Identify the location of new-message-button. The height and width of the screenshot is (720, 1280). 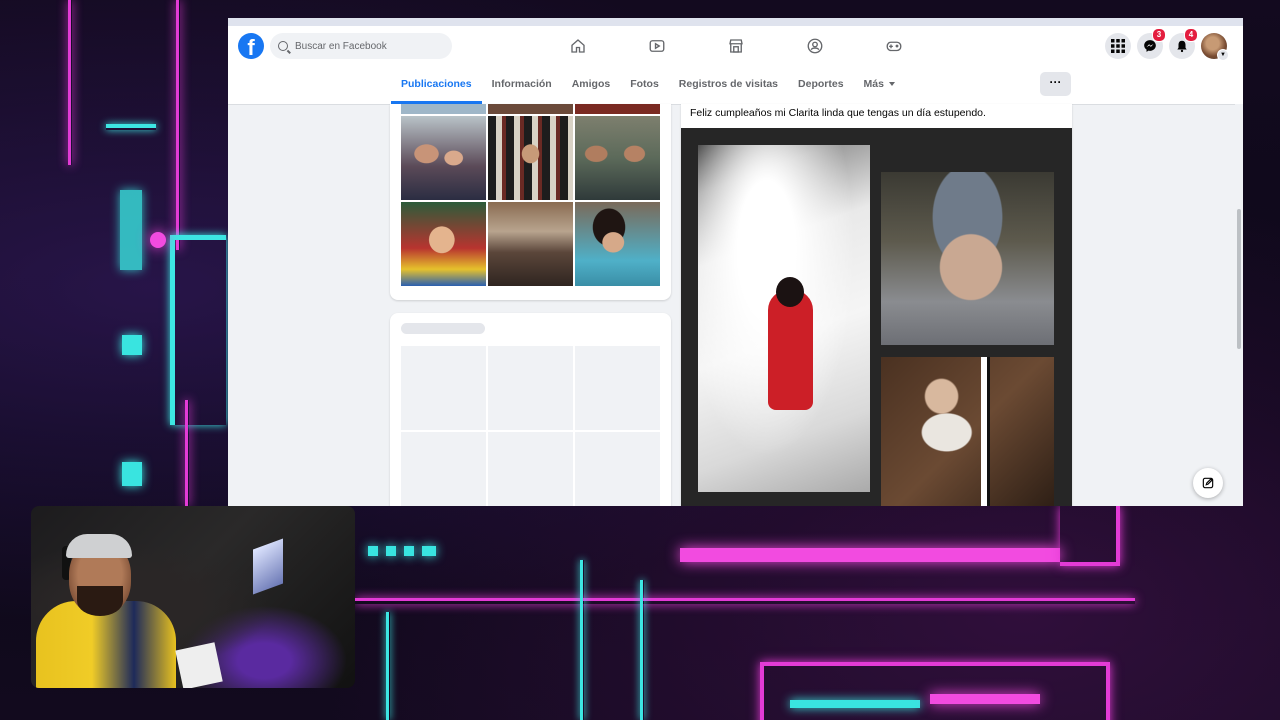
(1208, 483).